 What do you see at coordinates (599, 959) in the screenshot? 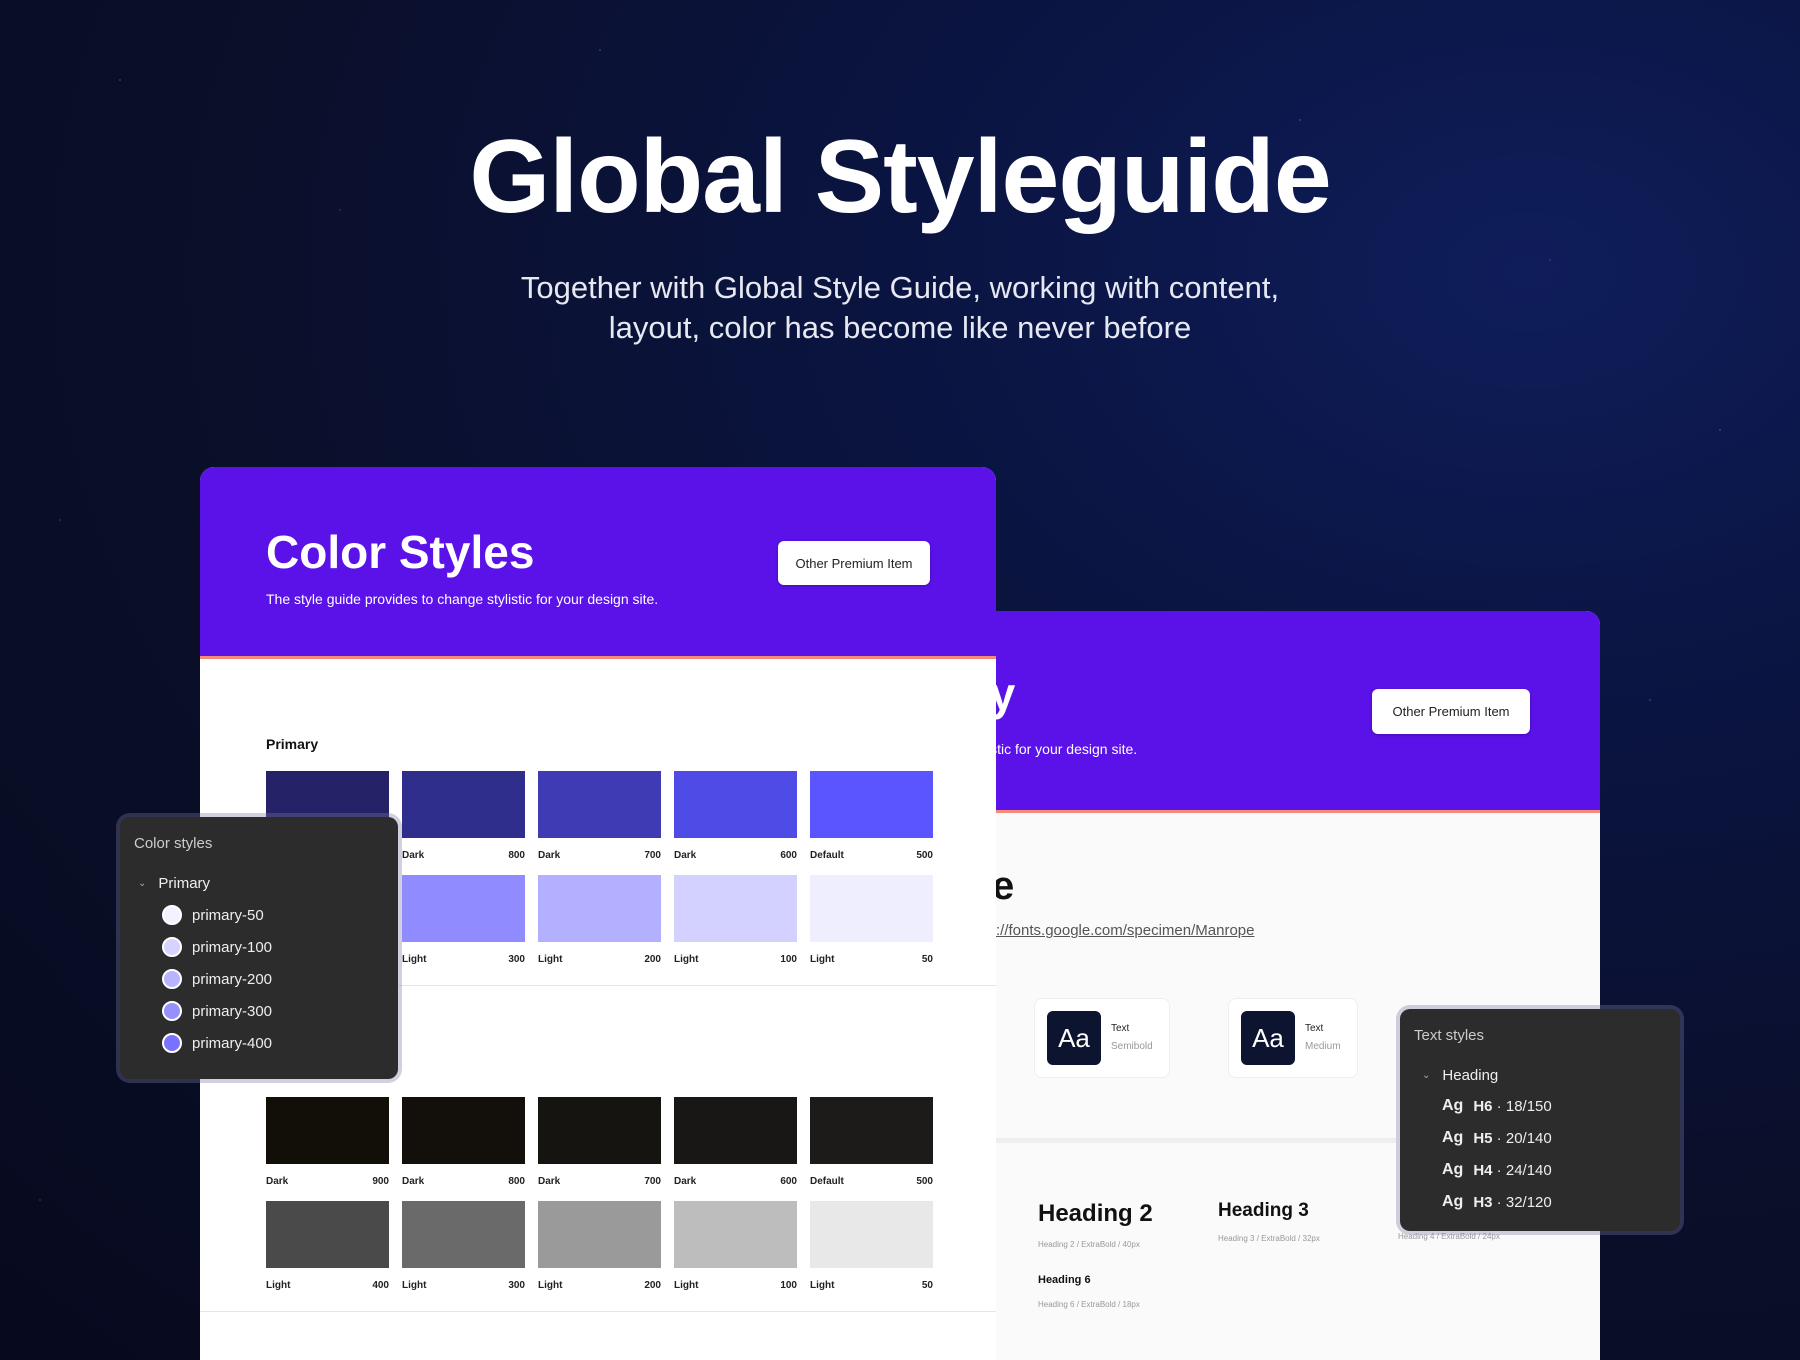
I see `swatch-caption: Light 200` at bounding box center [599, 959].